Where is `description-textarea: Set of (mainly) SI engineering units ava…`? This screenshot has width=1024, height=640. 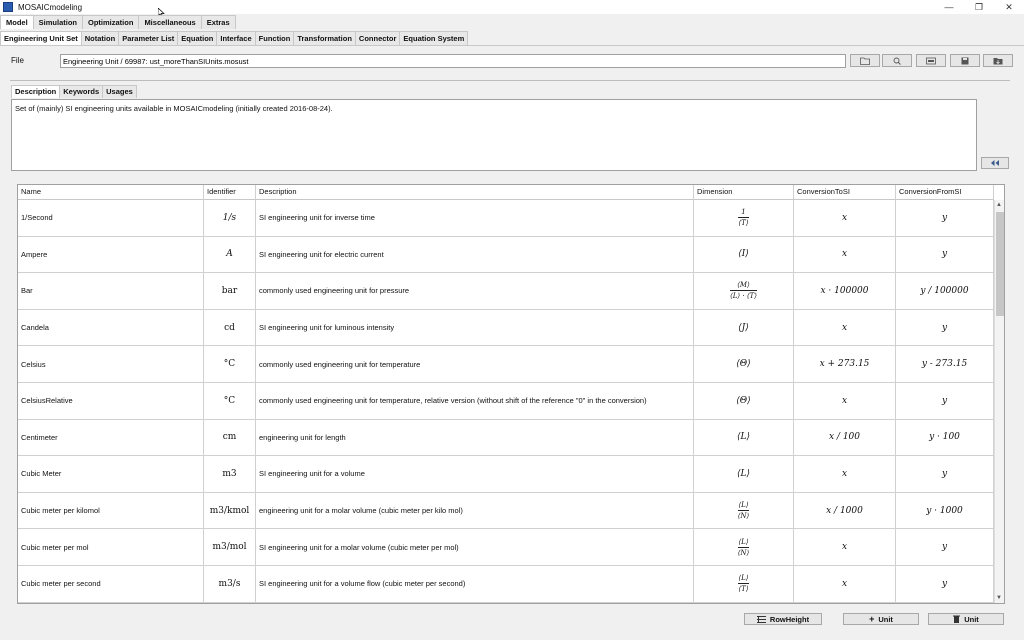
description-textarea: Set of (mainly) SI engineering units ava… is located at coordinates (494, 135).